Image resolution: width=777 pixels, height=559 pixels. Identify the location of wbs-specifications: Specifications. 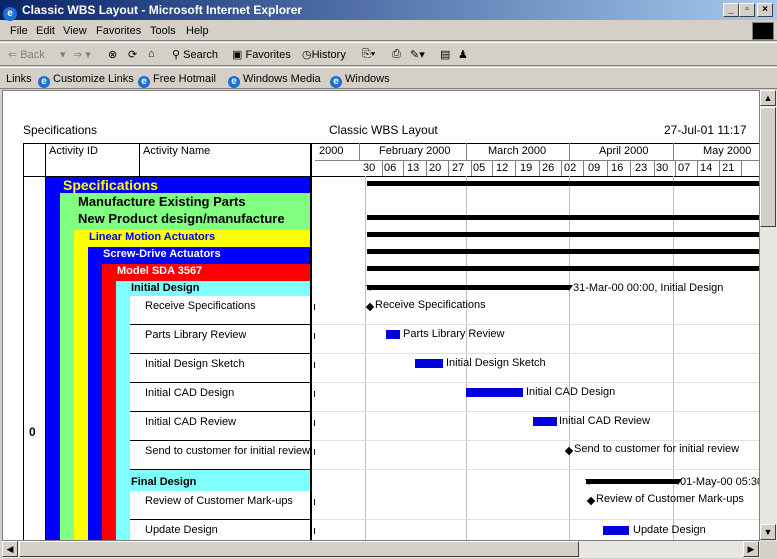
(110, 185).